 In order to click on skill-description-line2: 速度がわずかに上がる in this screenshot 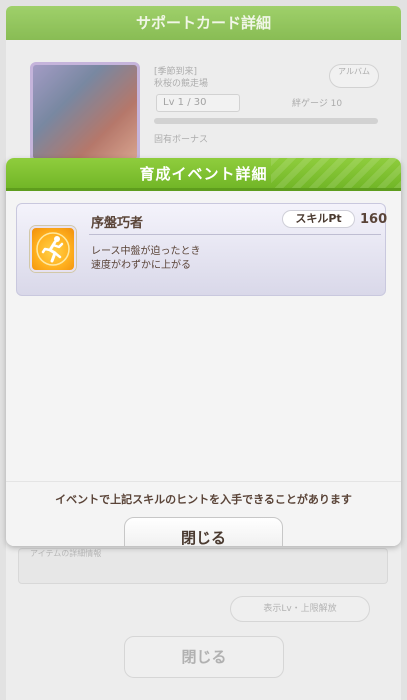, I will do `click(141, 265)`.